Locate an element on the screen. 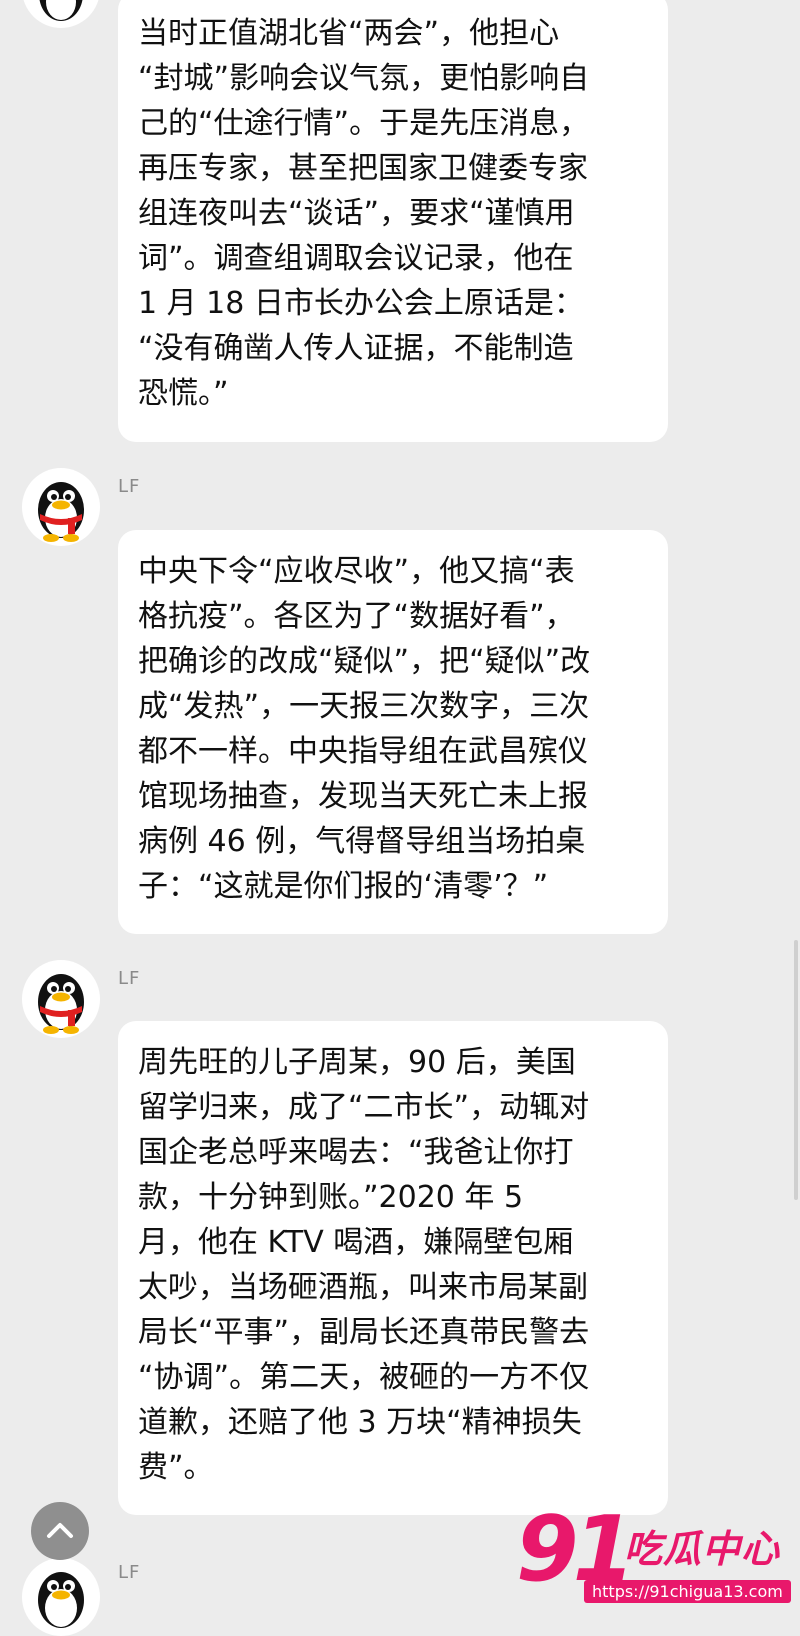  watermark-name: 吃瓜中心 is located at coordinates (702, 1549).